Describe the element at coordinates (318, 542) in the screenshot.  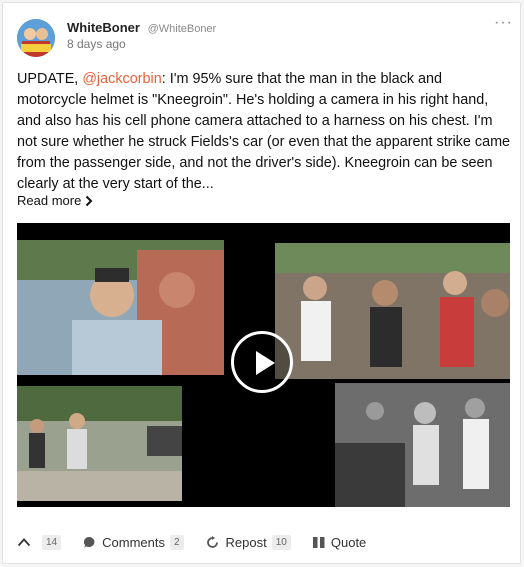
I see `quote-icon` at that location.